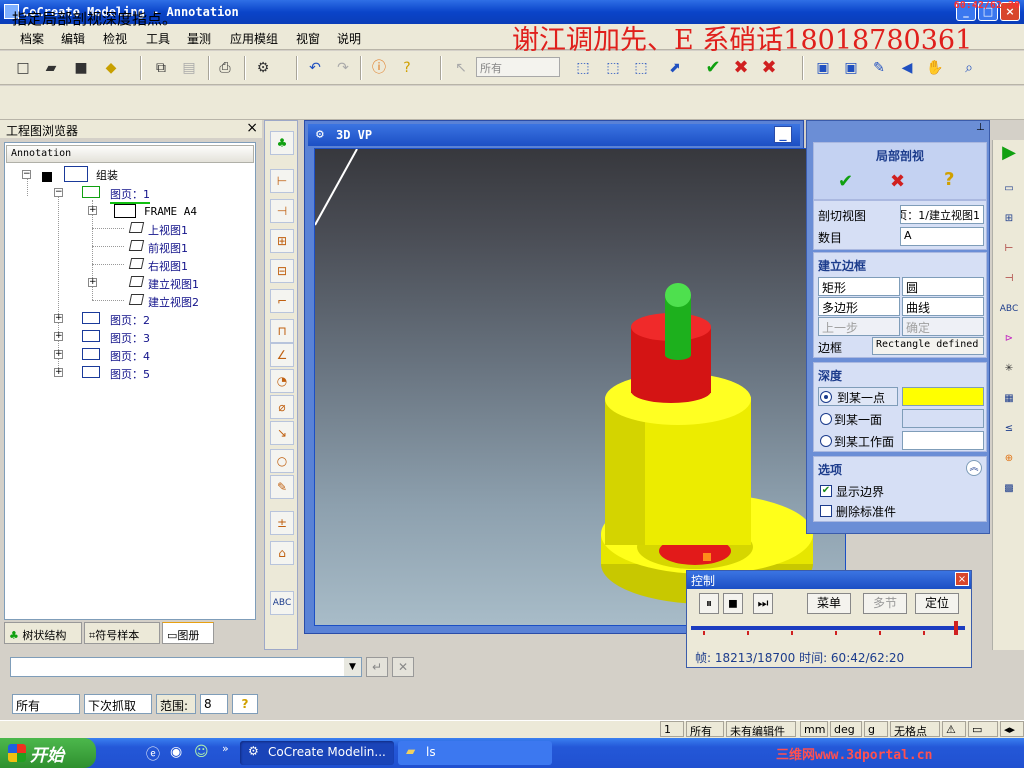 The height and width of the screenshot is (768, 1024). I want to click on copy-icon: ⧉, so click(161, 68).